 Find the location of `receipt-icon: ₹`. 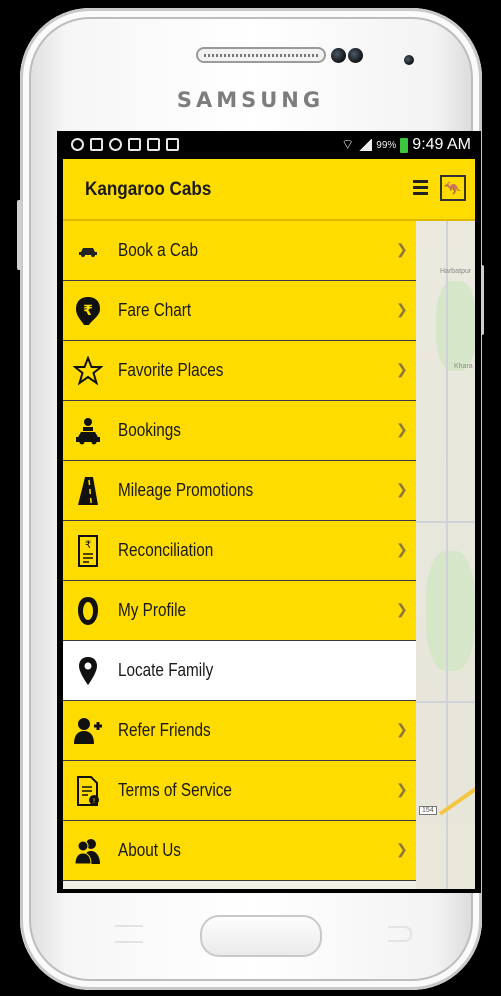

receipt-icon: ₹ is located at coordinates (88, 551).